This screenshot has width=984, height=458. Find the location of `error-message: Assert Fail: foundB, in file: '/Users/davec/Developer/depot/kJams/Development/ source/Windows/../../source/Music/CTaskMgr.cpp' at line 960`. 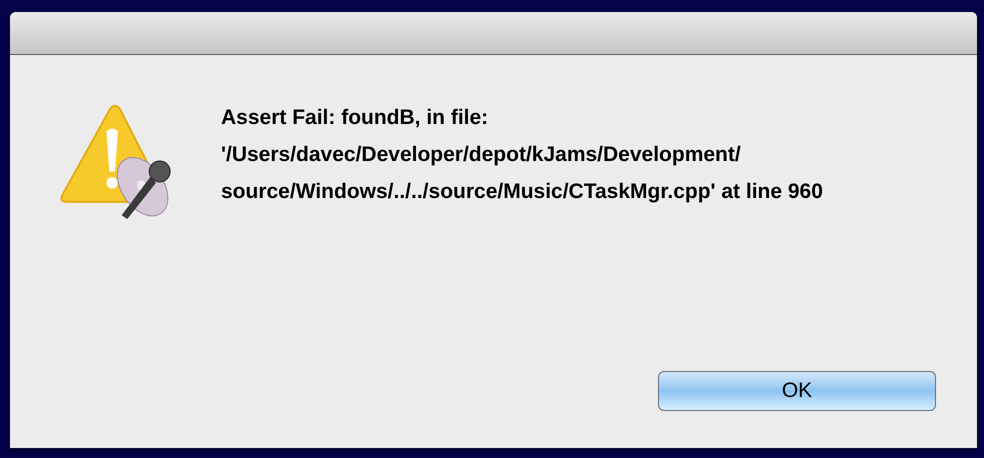

error-message: Assert Fail: foundB, in file: '/Users/davec/Developer/depot/kJams/Development/ source/Windows/../../source/Music/CTaskMgr.cpp' at line 960 is located at coordinates (522, 155).